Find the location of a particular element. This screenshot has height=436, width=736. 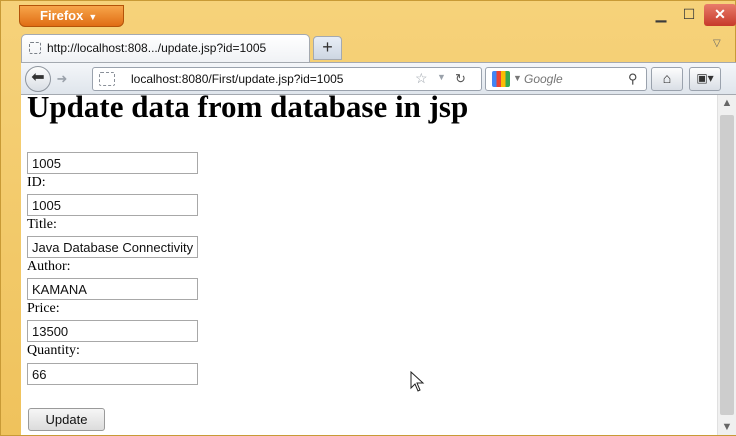

firefox-menu-label: Firefox is located at coordinates (62, 15).